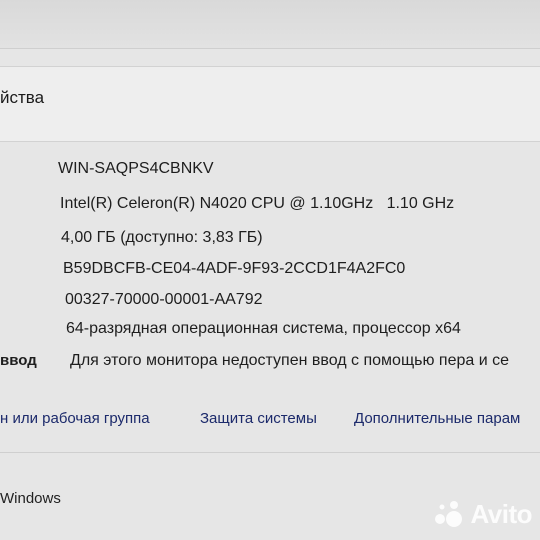 The height and width of the screenshot is (540, 540). What do you see at coordinates (75, 418) in the screenshot?
I see `domain-workgroup-link: н или рабочая группа` at bounding box center [75, 418].